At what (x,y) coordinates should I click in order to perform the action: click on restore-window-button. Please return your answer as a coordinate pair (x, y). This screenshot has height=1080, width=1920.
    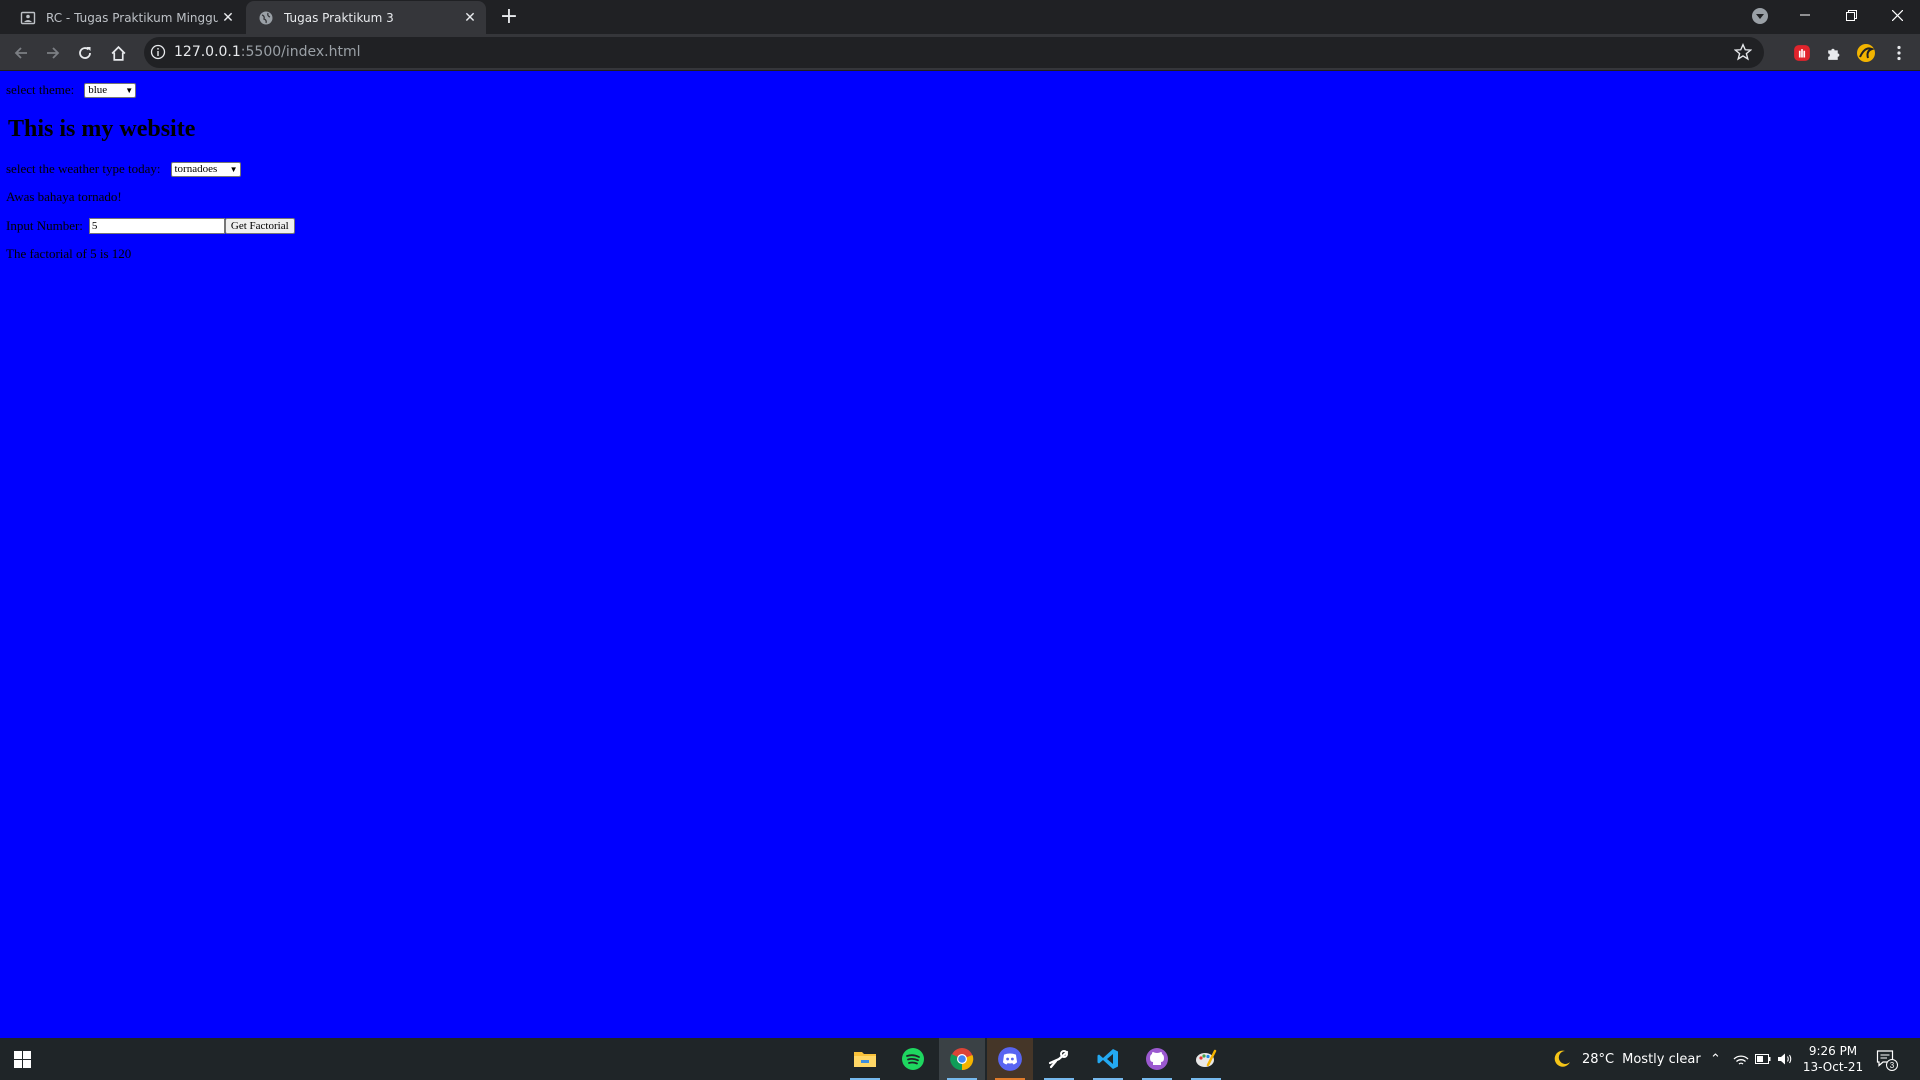
    Looking at the image, I should click on (1851, 15).